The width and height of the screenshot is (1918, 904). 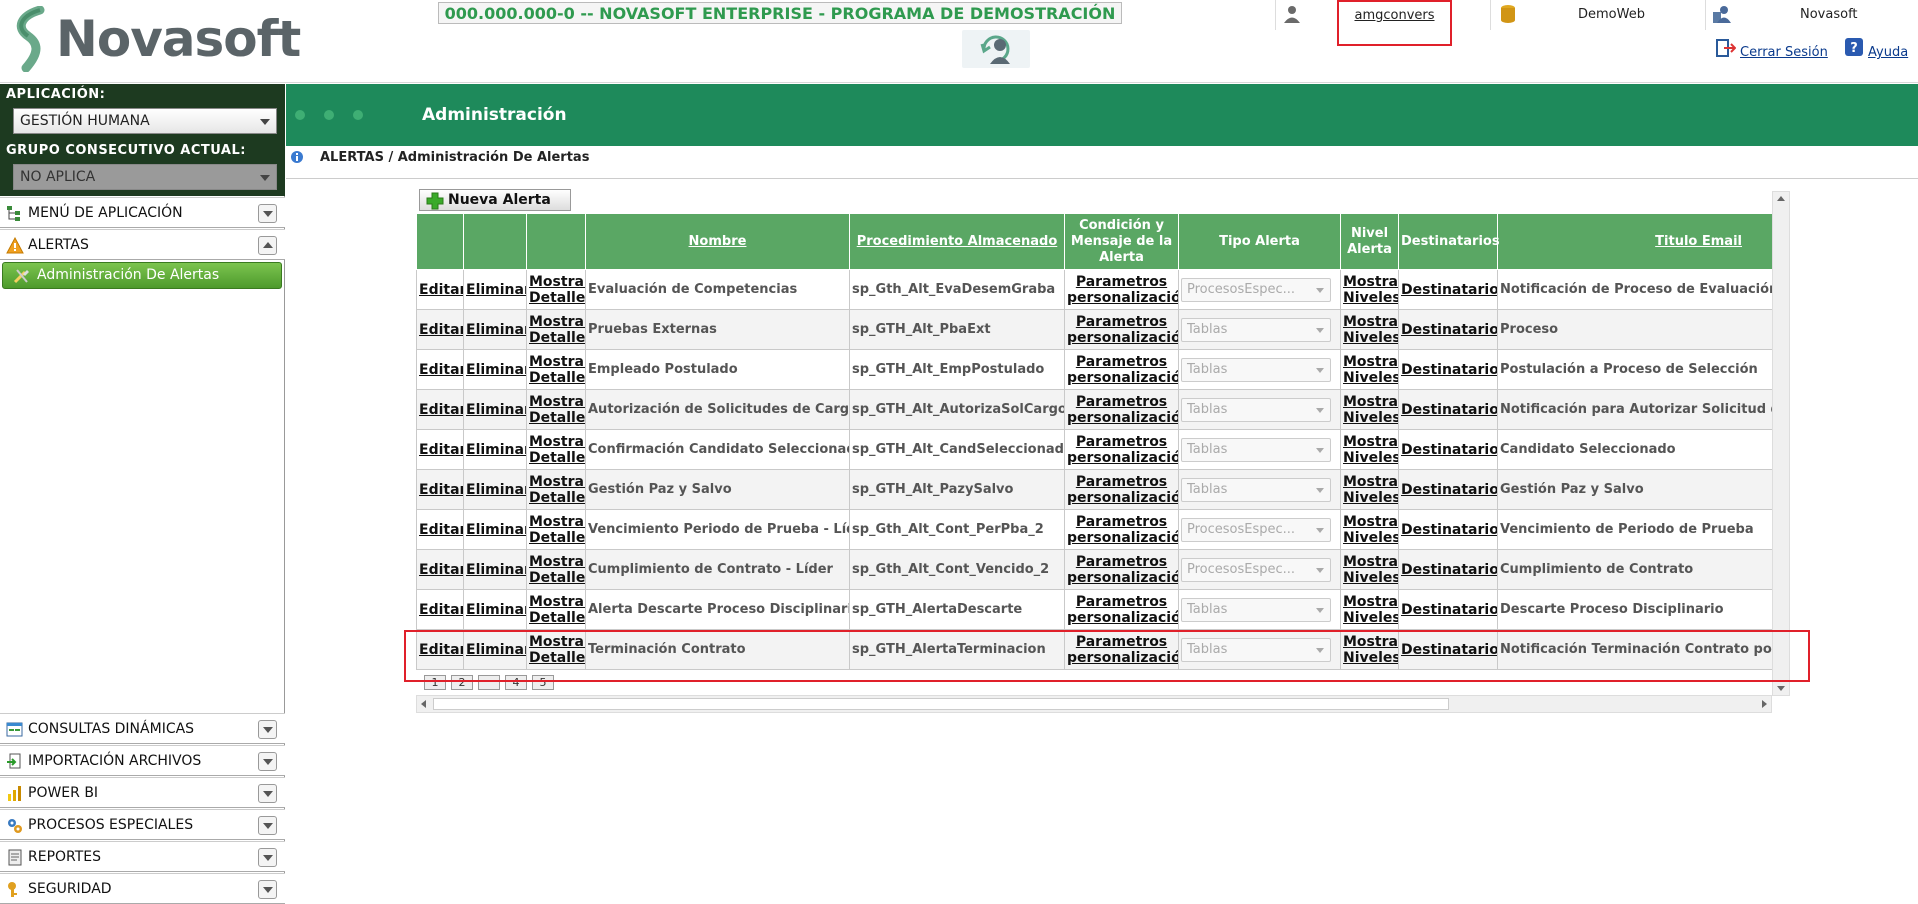 What do you see at coordinates (435, 682) in the screenshot?
I see `page-link: 1` at bounding box center [435, 682].